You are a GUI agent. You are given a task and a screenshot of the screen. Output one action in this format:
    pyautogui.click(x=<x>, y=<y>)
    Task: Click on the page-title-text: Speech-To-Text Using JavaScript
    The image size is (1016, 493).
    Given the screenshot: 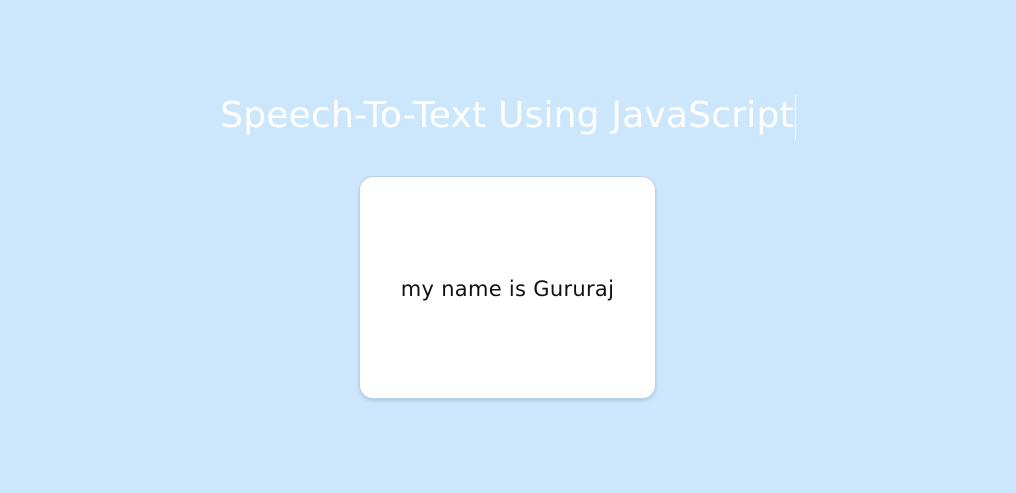 What is the action you would take?
    pyautogui.click(x=507, y=115)
    